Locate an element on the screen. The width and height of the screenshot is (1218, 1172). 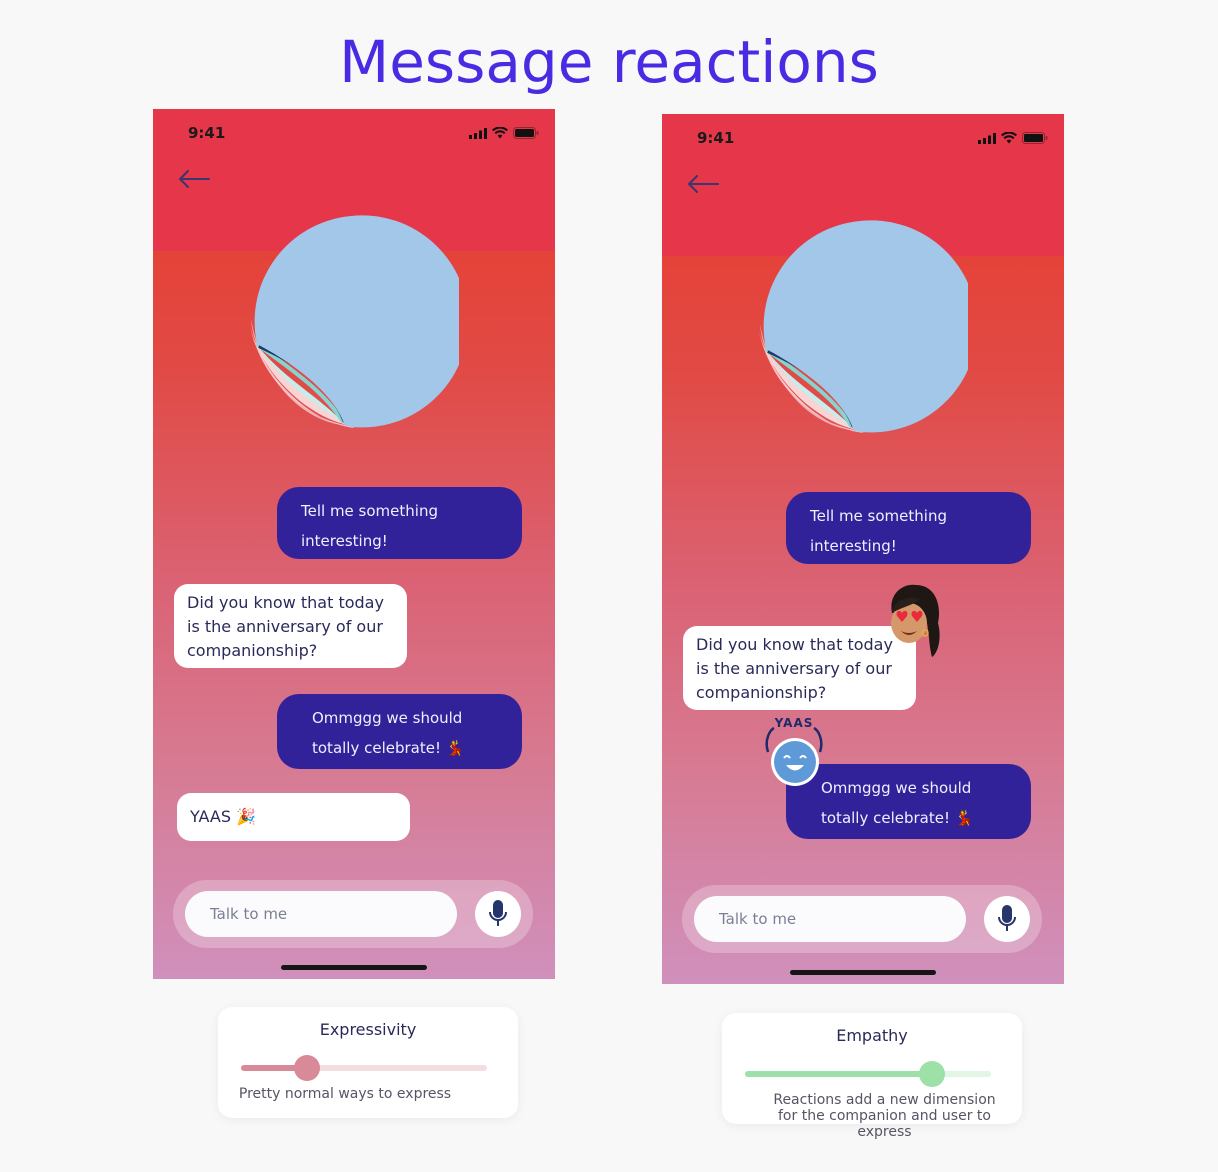
yaas-sticker-label: YAAS is located at coordinates (794, 723).